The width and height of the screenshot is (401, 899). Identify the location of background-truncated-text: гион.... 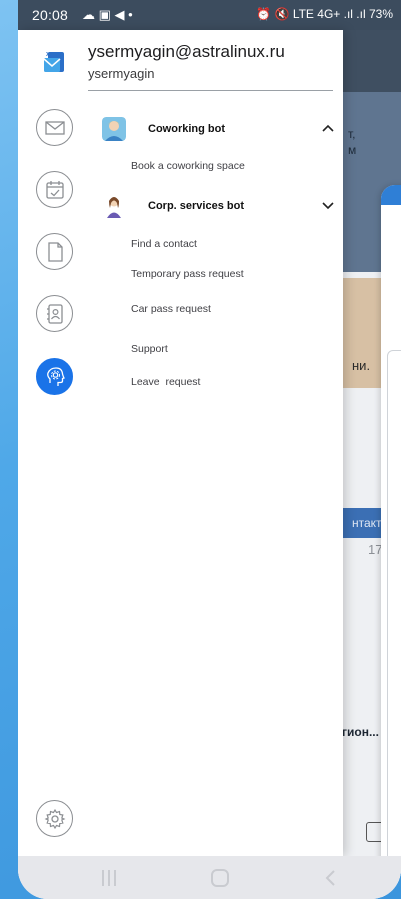
(360, 732).